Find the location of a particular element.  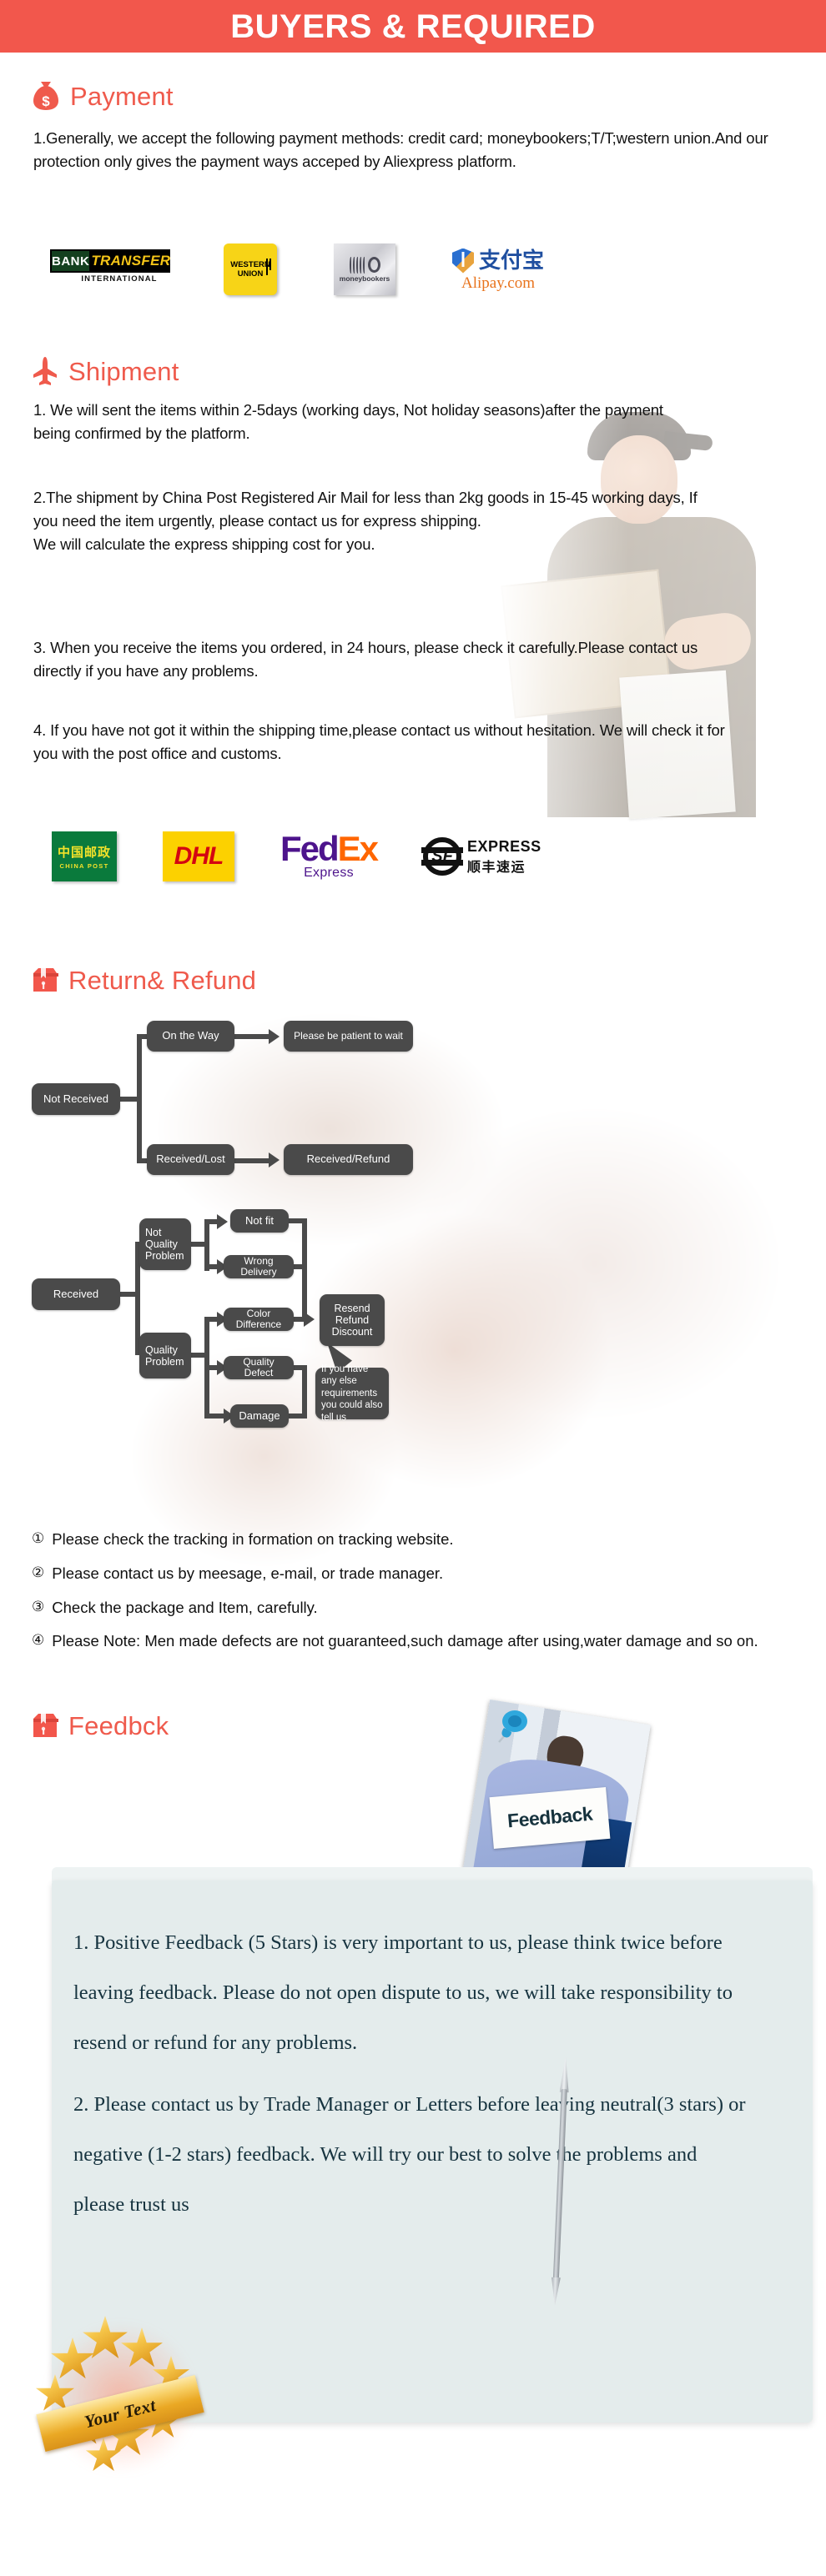

feedback-sign-text: Feedback is located at coordinates (550, 1818).